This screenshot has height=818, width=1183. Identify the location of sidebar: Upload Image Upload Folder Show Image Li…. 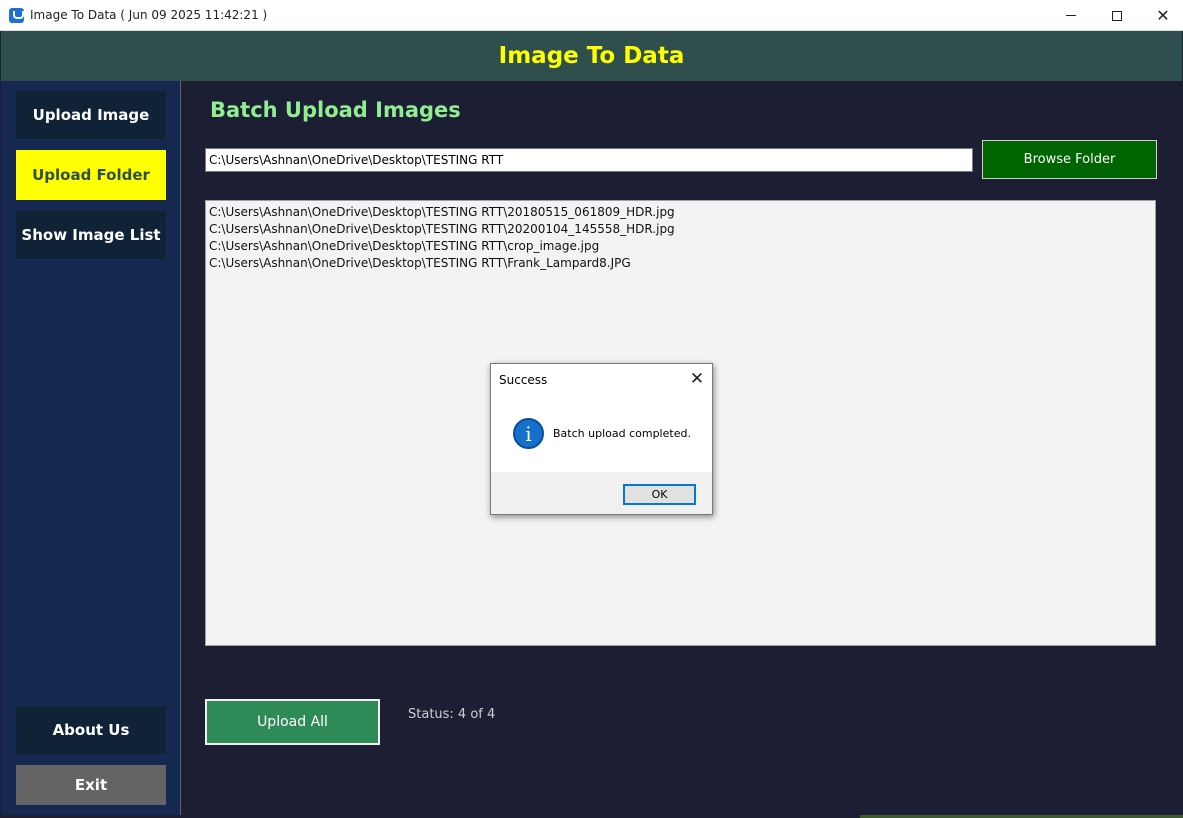
(91, 448).